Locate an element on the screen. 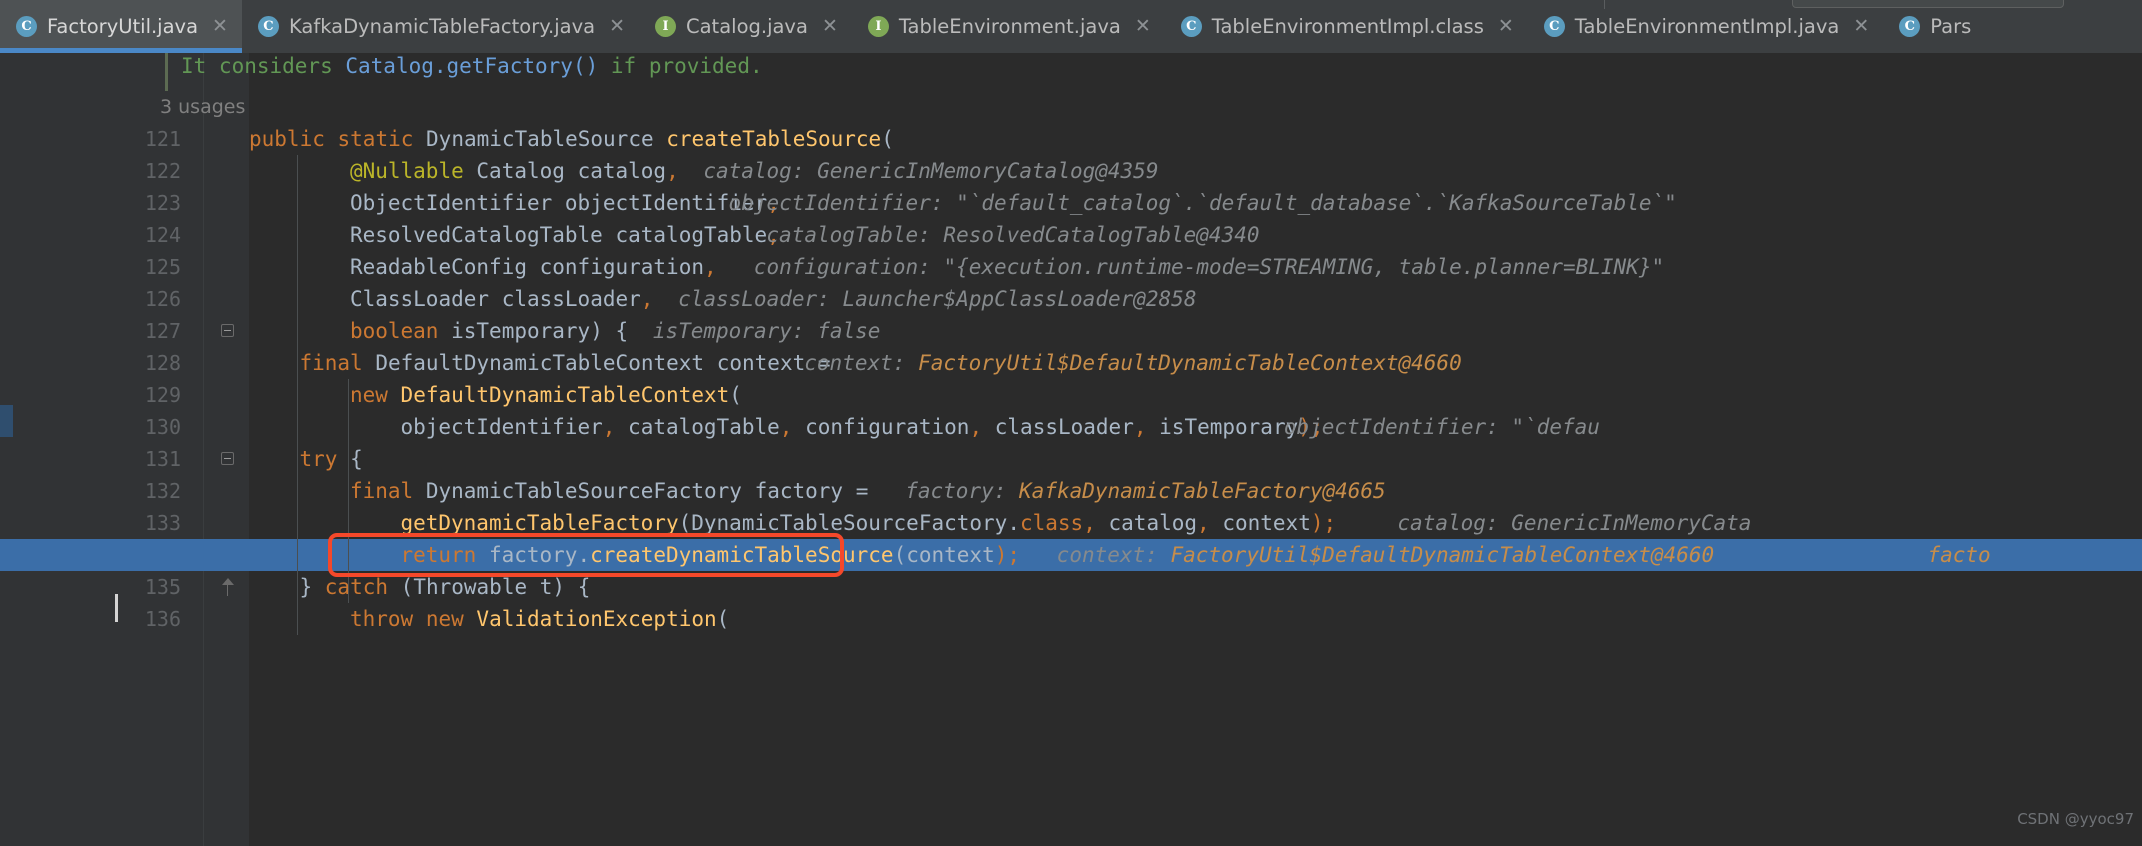 Image resolution: width=2142 pixels, height=846 pixels. execution-point-marker is located at coordinates (6, 421).